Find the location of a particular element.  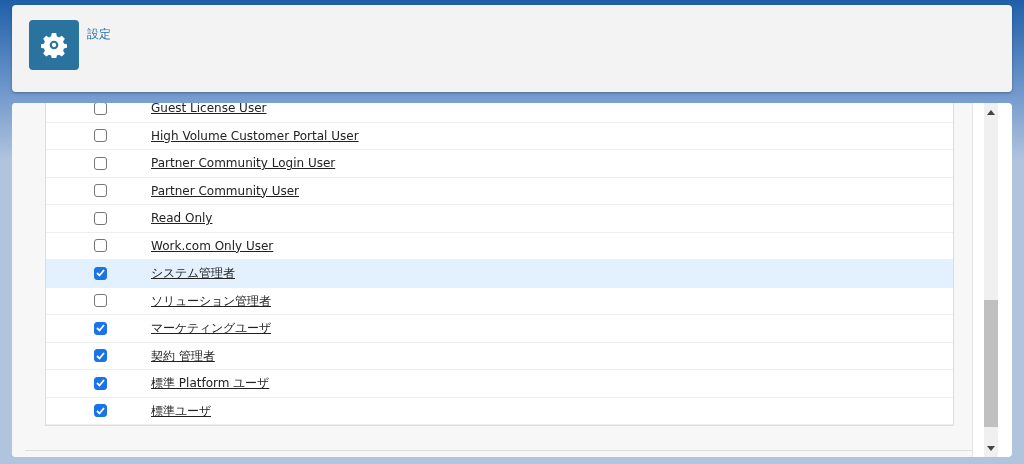

profile-link: Work.com Only User is located at coordinates (212, 245).